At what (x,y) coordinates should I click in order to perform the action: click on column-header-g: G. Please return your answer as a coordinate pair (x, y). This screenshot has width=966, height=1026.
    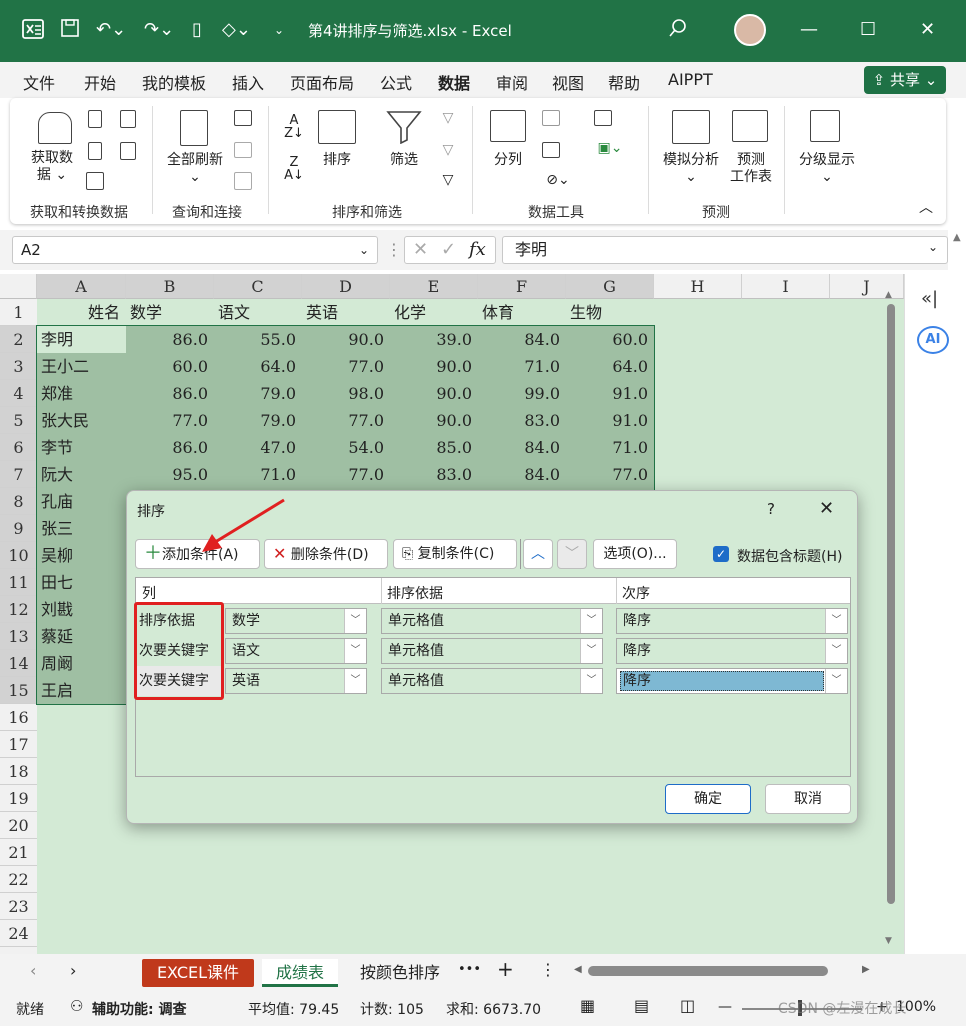
    Looking at the image, I should click on (610, 286).